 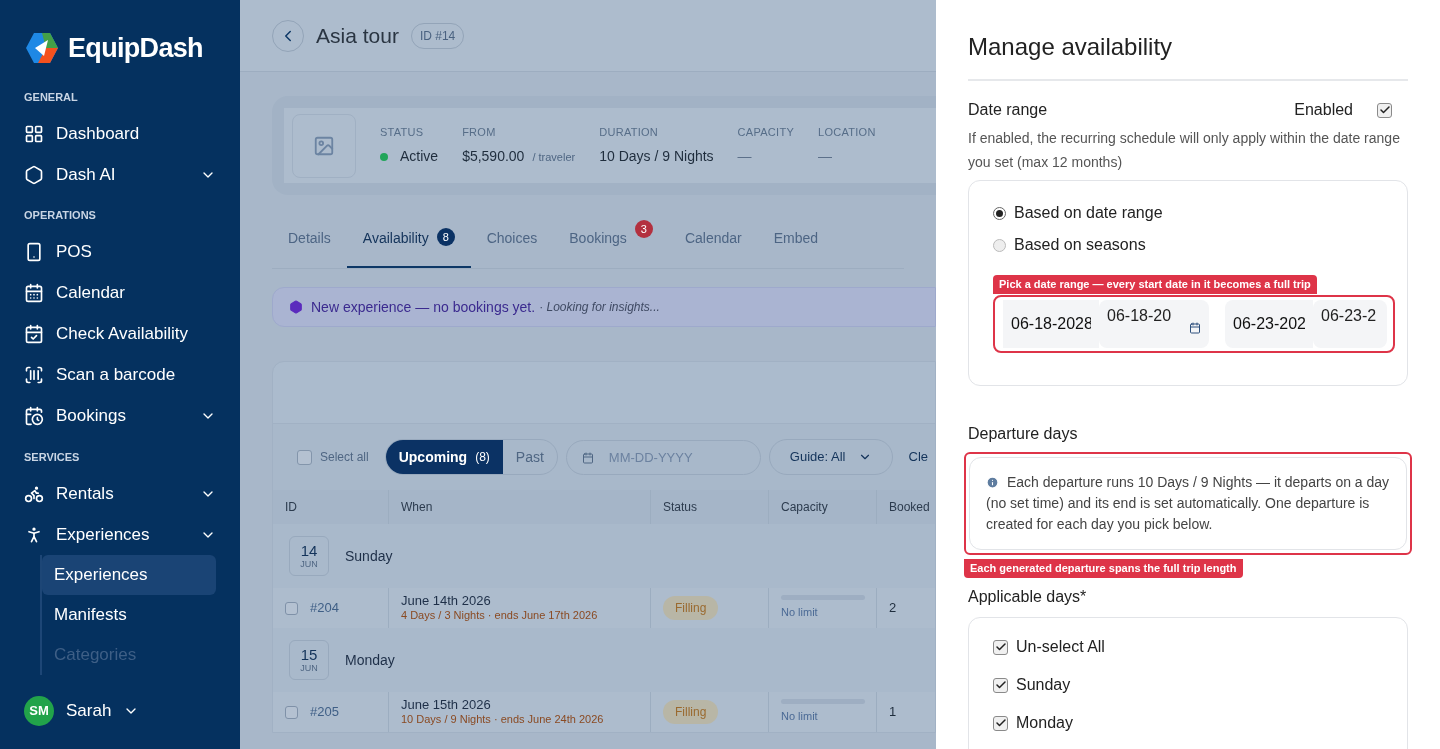 I want to click on tab: Availability 8, so click(x=408, y=247).